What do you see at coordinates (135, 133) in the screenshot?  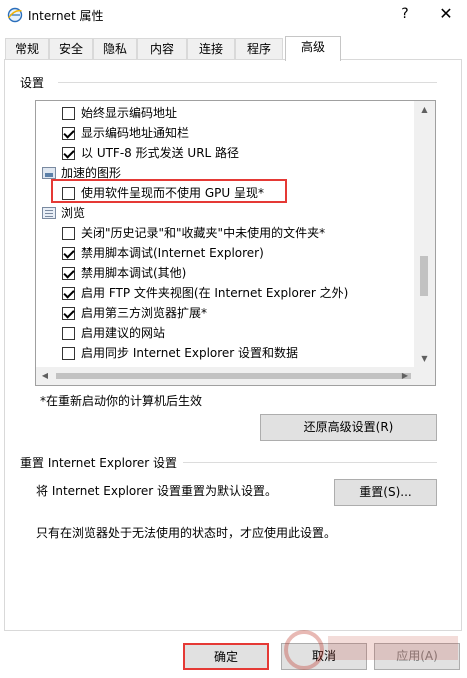 I see `list-item-label: 显示编码地址通知栏` at bounding box center [135, 133].